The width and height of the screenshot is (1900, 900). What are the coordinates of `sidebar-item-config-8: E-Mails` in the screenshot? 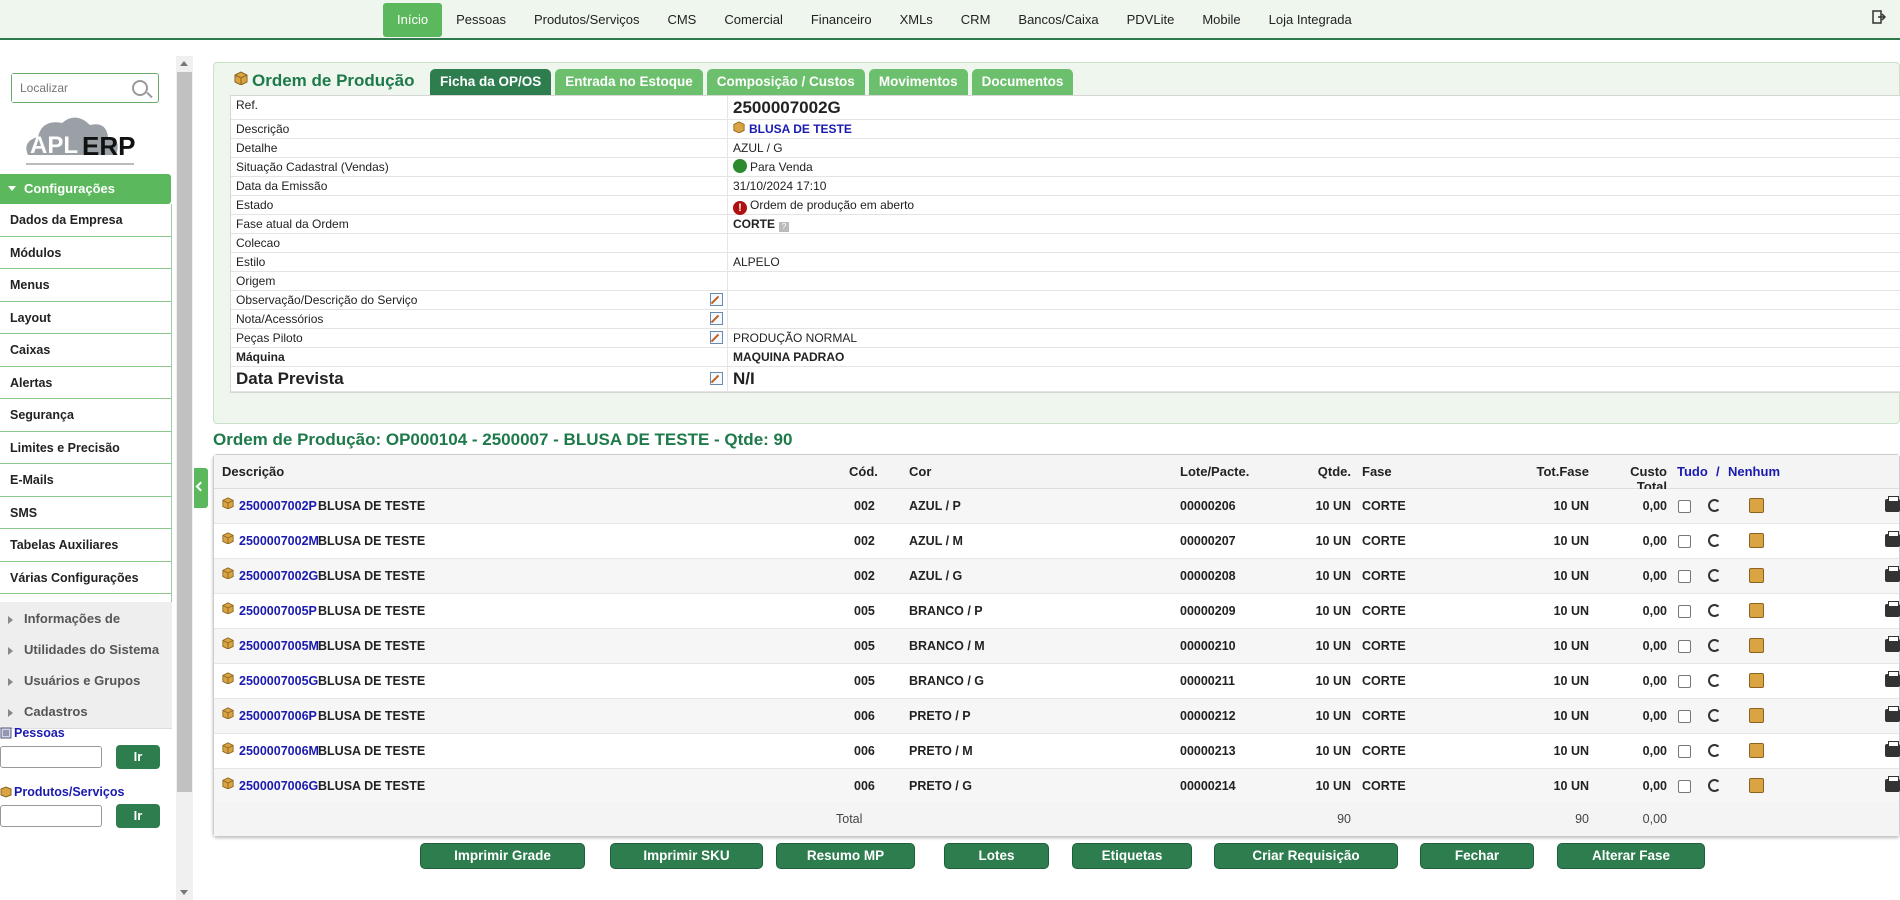 It's located at (85, 480).